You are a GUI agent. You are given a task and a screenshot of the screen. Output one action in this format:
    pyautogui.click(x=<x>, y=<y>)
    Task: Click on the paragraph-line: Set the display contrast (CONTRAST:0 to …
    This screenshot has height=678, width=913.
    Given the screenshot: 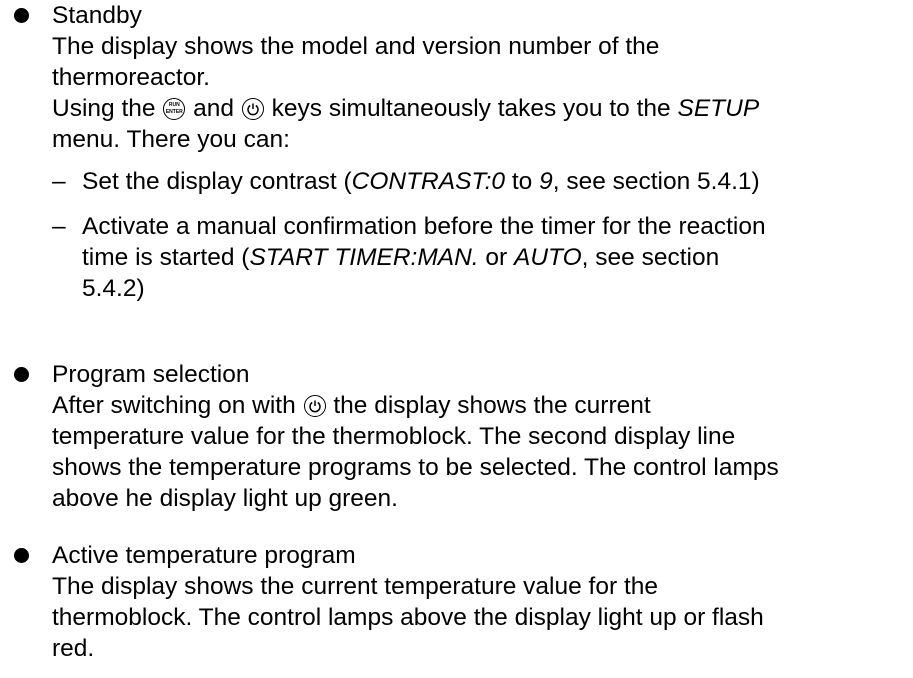 What is the action you would take?
    pyautogui.click(x=497, y=181)
    